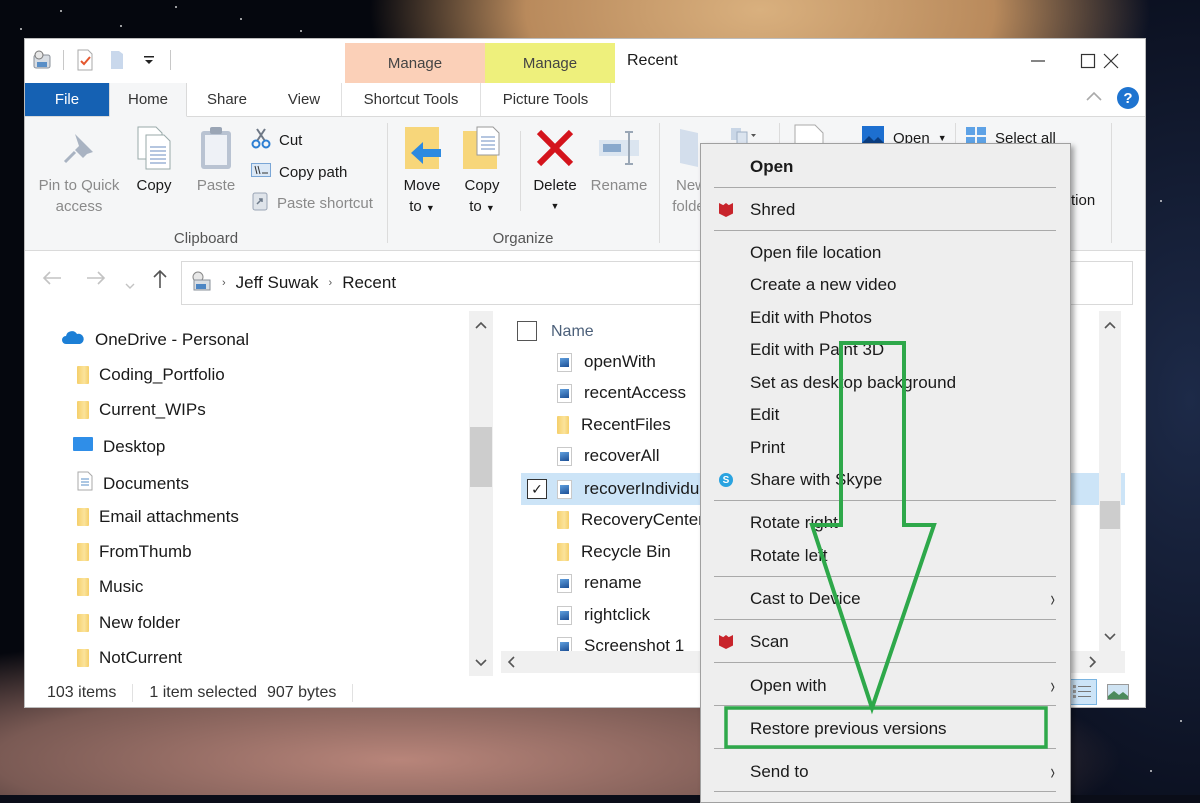 Image resolution: width=1200 pixels, height=803 pixels. I want to click on menu-item-shred: Shred, so click(885, 210).